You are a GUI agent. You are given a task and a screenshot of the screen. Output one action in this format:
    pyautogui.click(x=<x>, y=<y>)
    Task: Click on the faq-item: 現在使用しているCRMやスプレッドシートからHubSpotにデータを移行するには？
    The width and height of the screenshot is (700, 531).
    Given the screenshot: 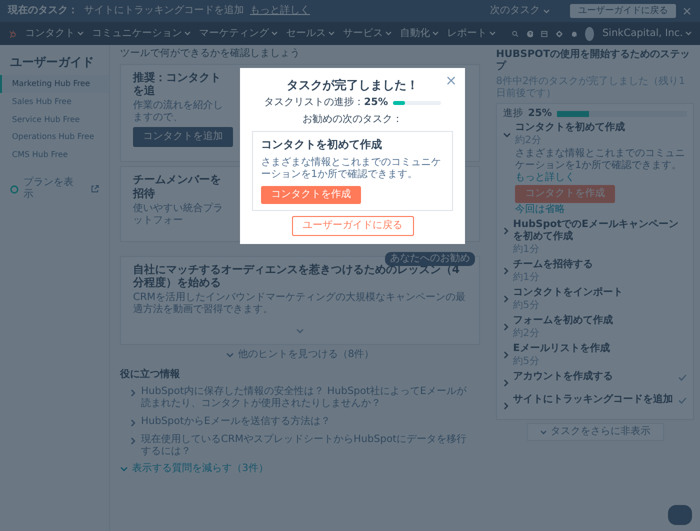 What is the action you would take?
    pyautogui.click(x=300, y=446)
    